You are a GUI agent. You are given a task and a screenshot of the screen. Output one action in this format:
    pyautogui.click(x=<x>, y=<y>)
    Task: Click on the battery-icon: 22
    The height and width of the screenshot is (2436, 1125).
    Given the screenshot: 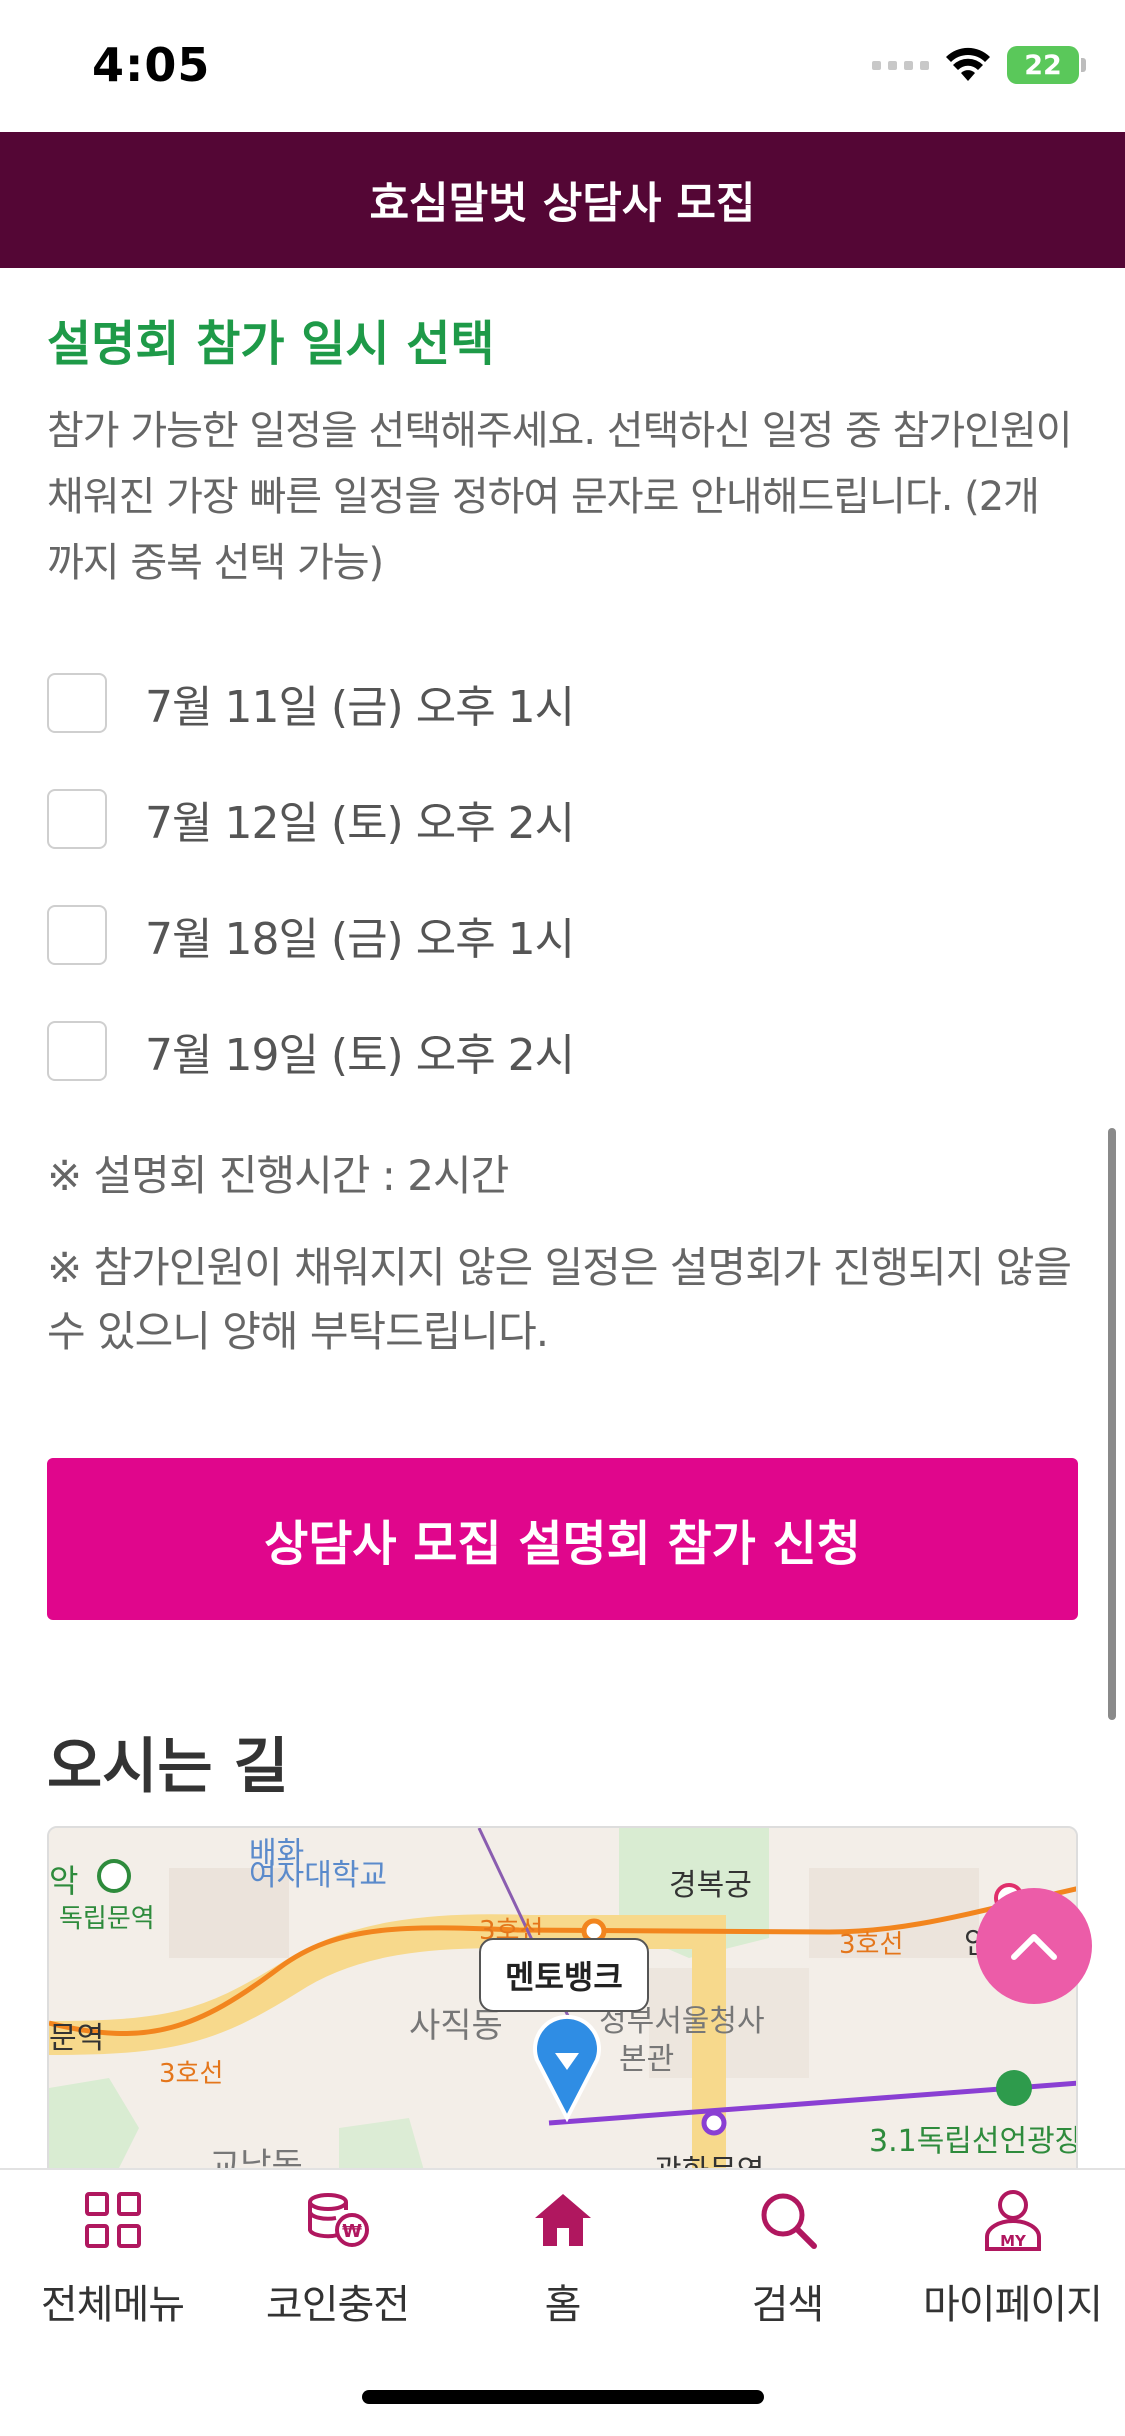 What is the action you would take?
    pyautogui.click(x=1046, y=65)
    